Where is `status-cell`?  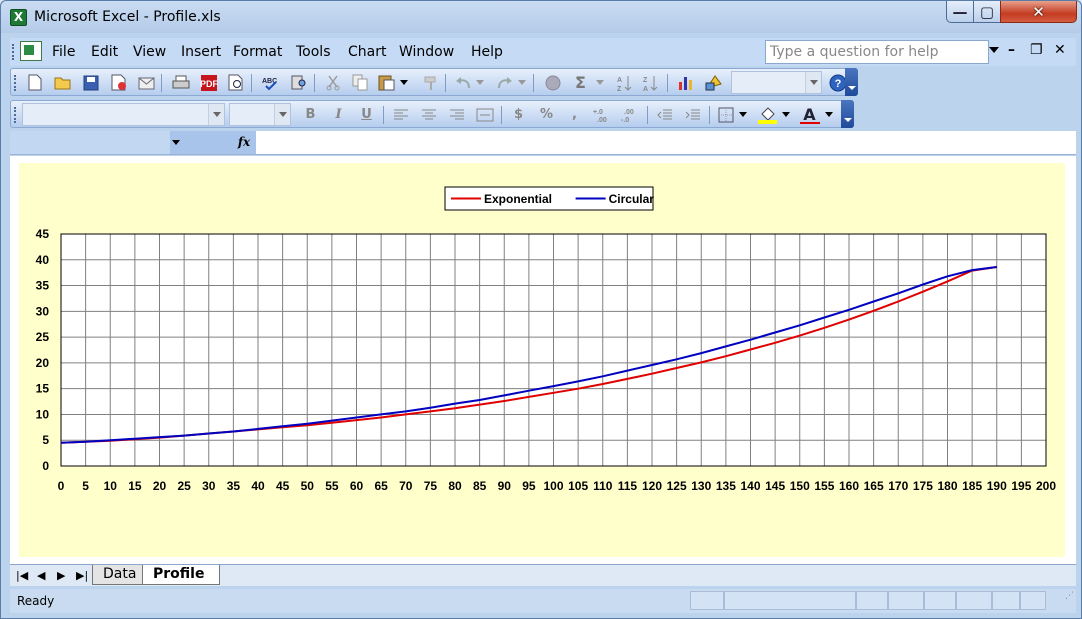
status-cell is located at coordinates (1033, 600).